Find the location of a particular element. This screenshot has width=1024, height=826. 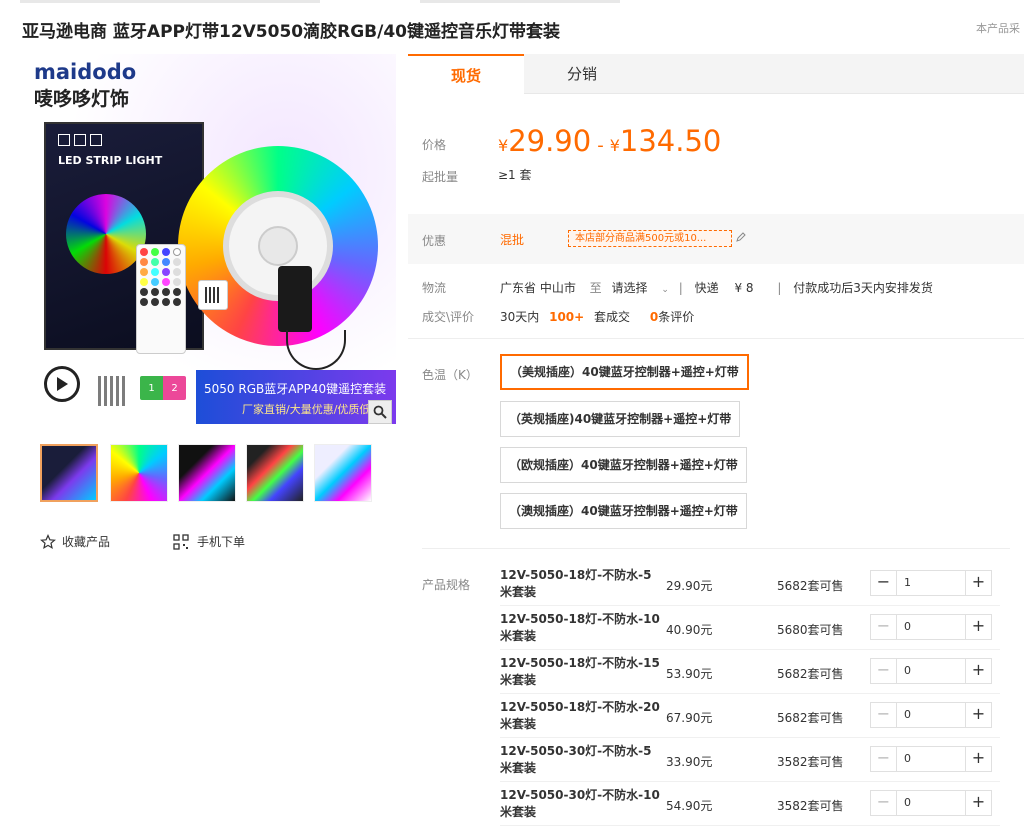

zoom-icon is located at coordinates (380, 412).